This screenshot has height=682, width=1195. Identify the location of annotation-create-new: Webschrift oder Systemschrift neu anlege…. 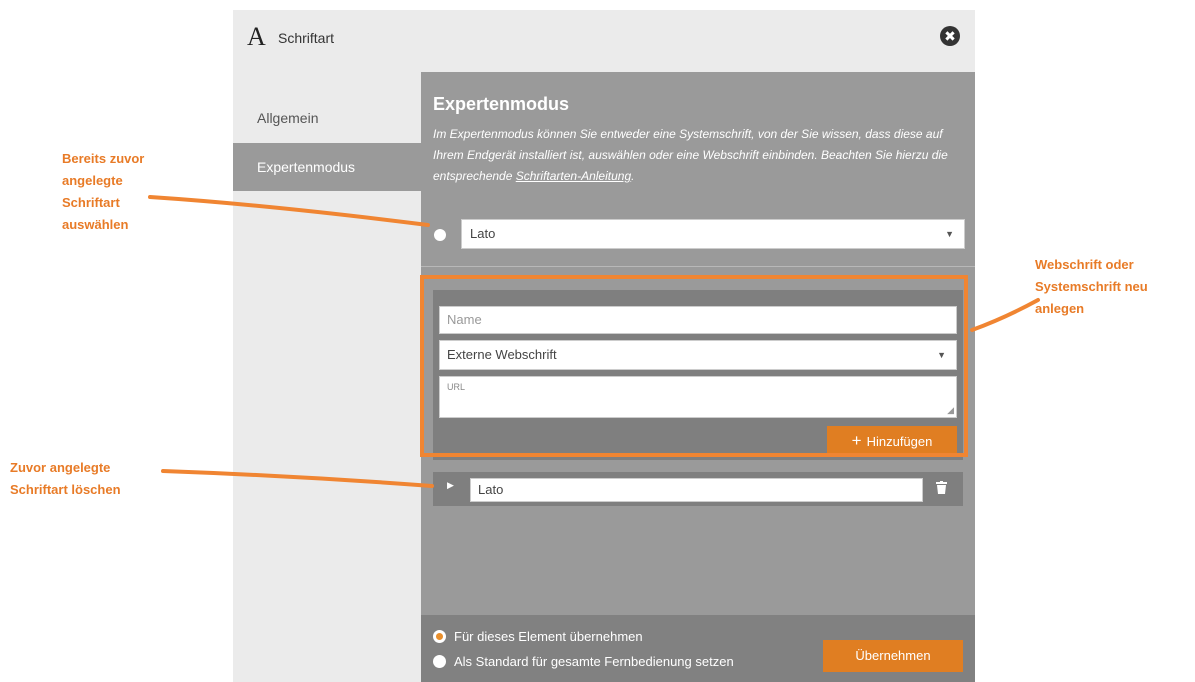
(1091, 286).